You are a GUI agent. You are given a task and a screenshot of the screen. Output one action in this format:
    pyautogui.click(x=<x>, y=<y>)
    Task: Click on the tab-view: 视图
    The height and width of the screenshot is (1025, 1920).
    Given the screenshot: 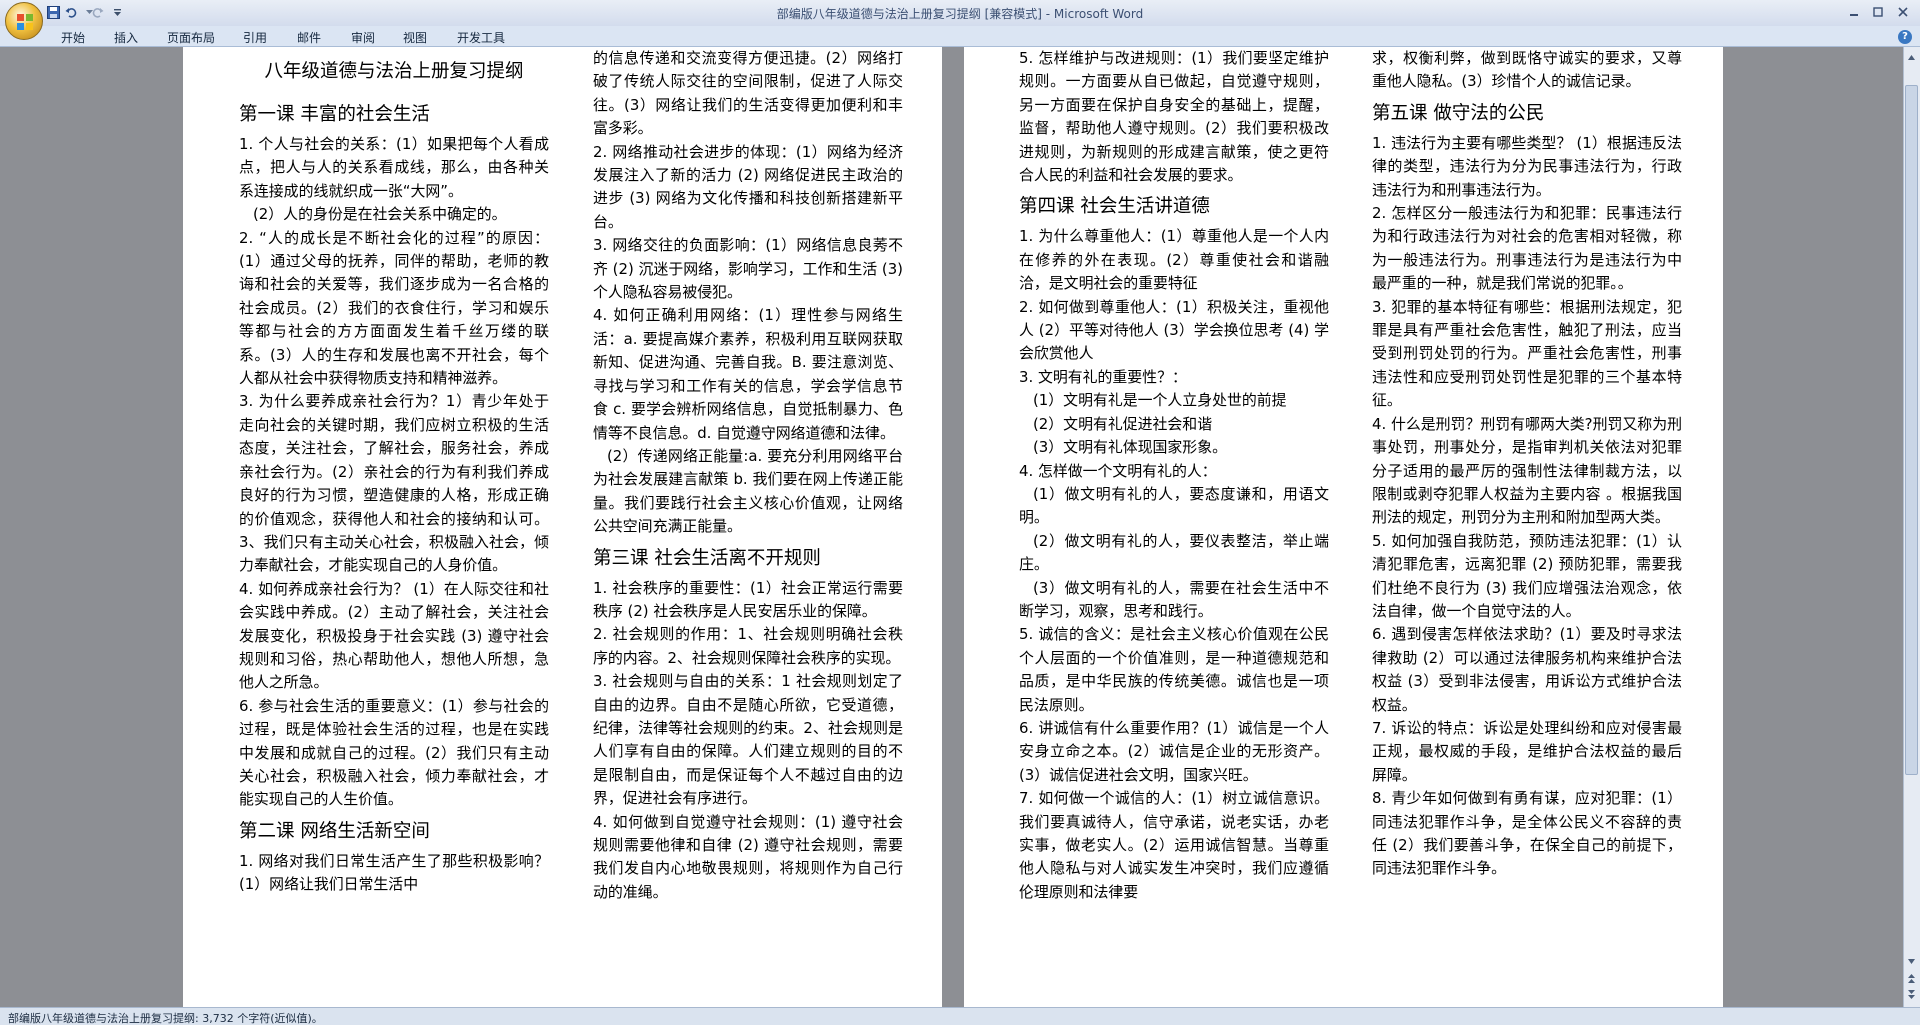 What is the action you would take?
    pyautogui.click(x=415, y=37)
    